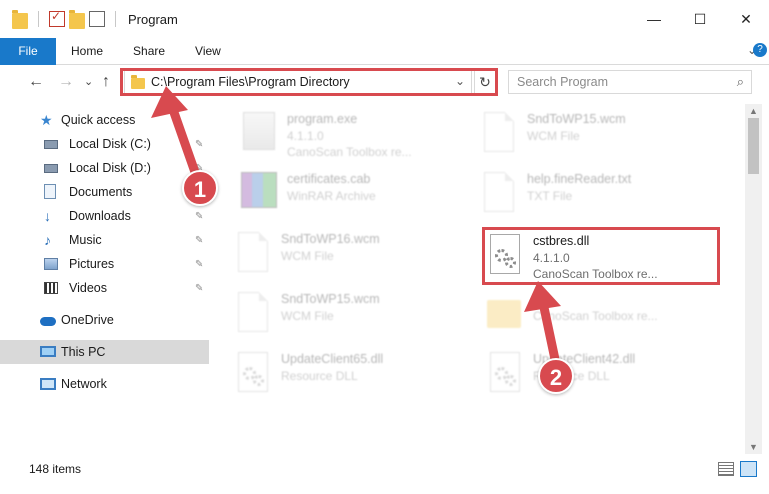  Describe the element at coordinates (760, 50) in the screenshot. I see `help-icon: ?` at that location.